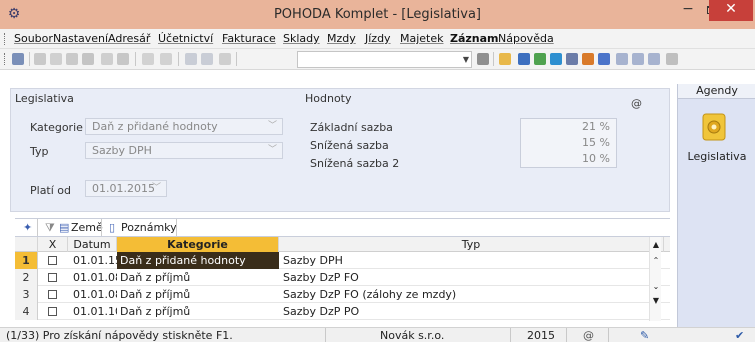 The image size is (755, 342). Describe the element at coordinates (112, 227) in the screenshot. I see `tab-poznamky-icon: ▯` at that location.